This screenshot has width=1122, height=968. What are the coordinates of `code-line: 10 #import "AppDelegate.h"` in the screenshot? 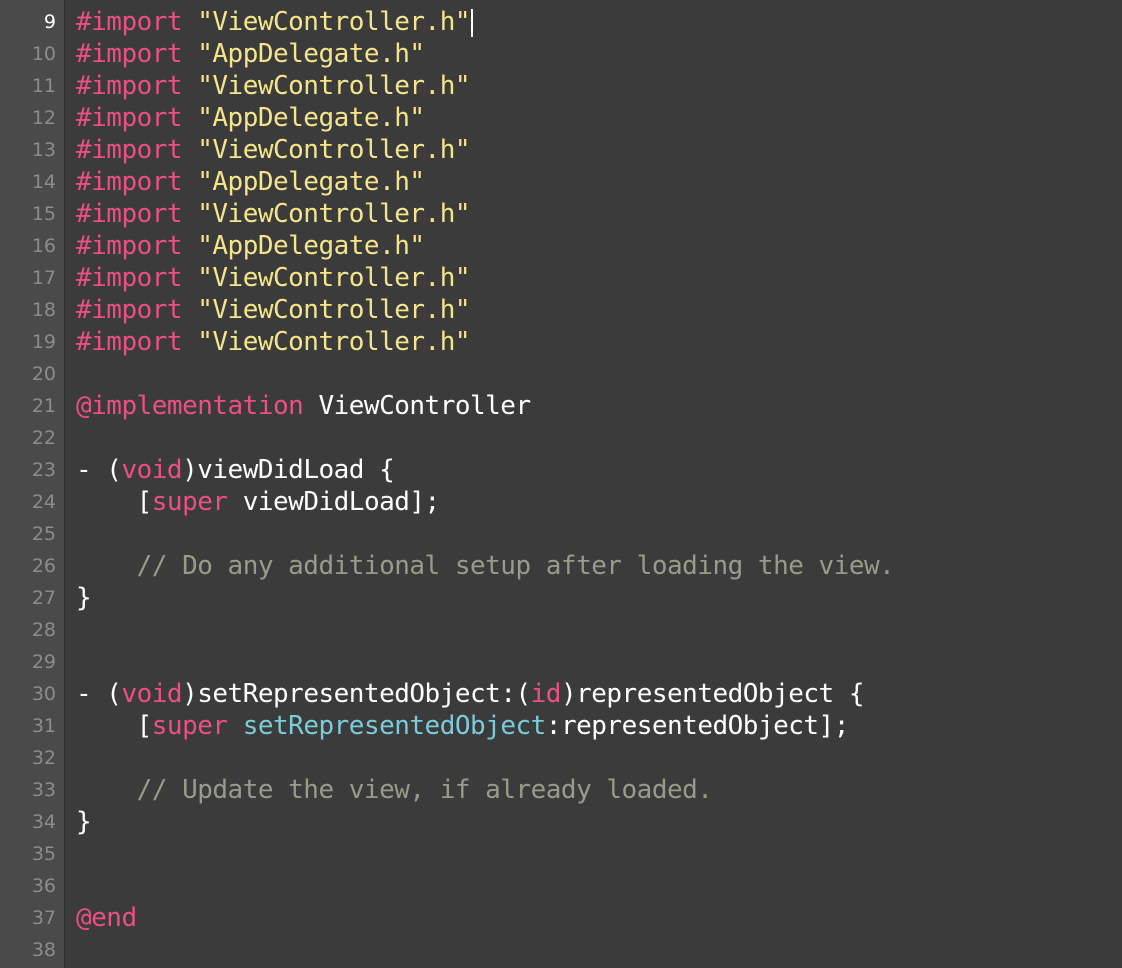 It's located at (561, 54).